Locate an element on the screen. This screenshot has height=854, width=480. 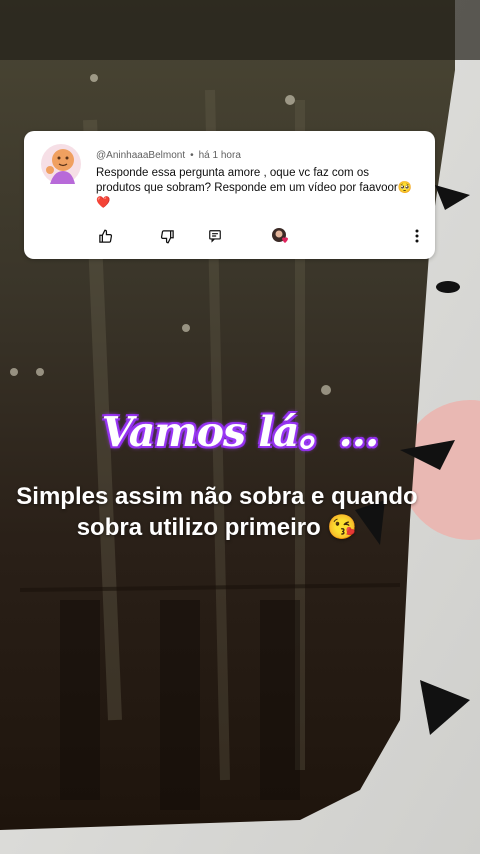
comment-username: @AninhaaaBelmont is located at coordinates (140, 155).